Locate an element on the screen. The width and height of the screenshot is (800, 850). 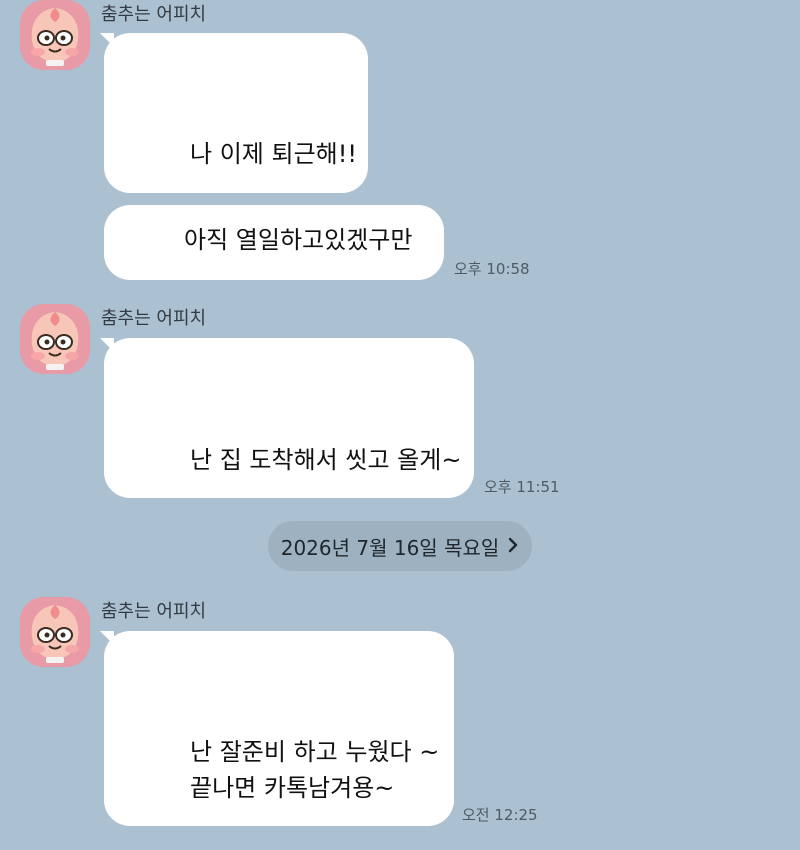
message-time: 오전 12:25 is located at coordinates (500, 815).